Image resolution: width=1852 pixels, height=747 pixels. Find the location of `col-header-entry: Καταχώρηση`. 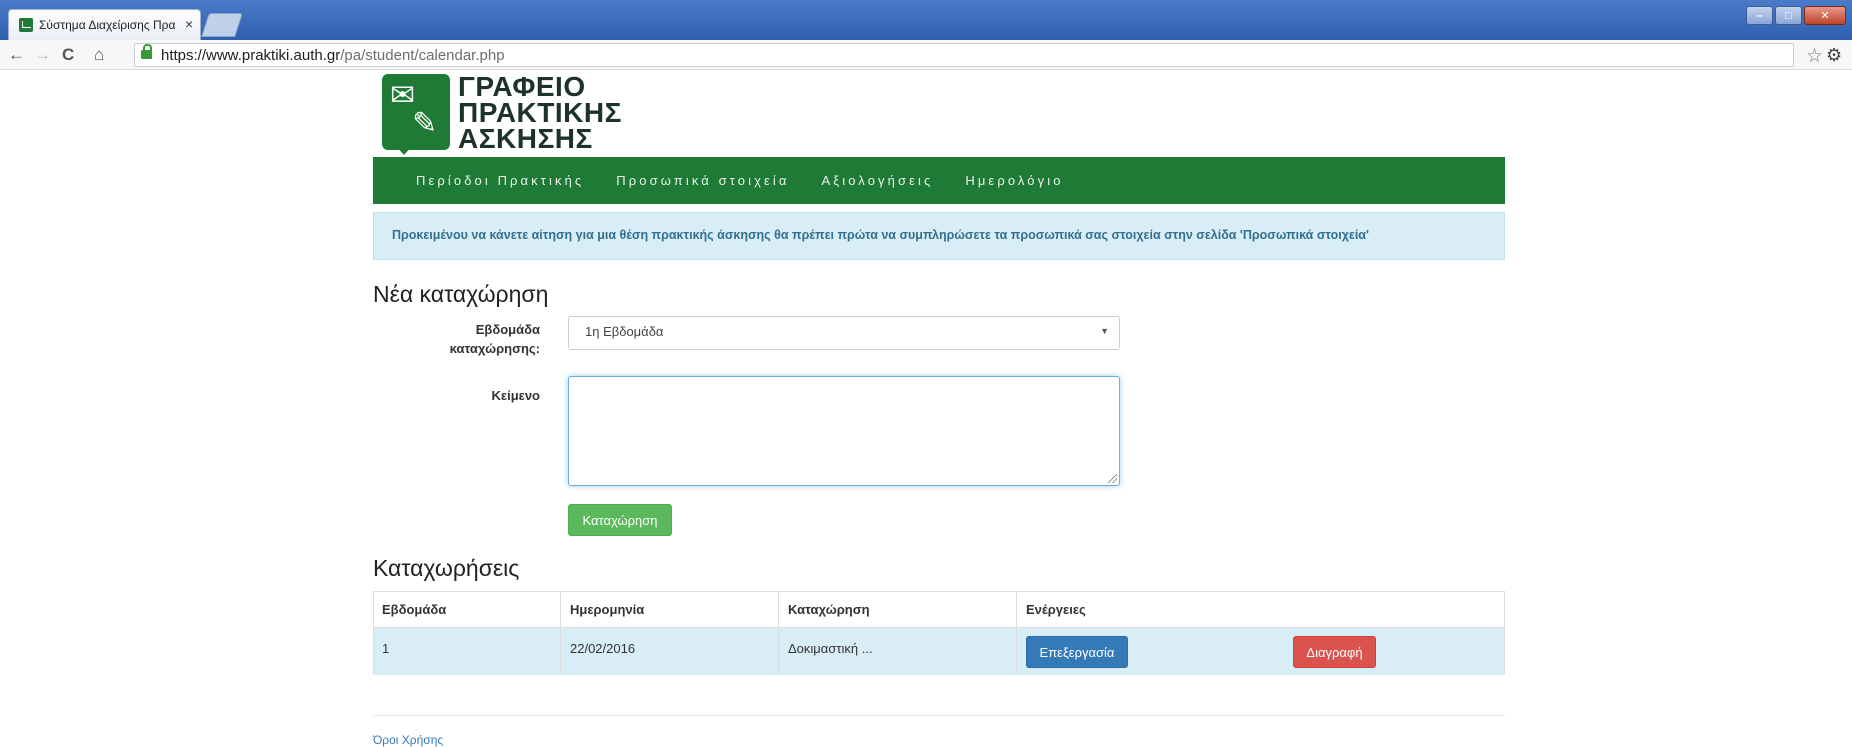

col-header-entry: Καταχώρηση is located at coordinates (829, 609).